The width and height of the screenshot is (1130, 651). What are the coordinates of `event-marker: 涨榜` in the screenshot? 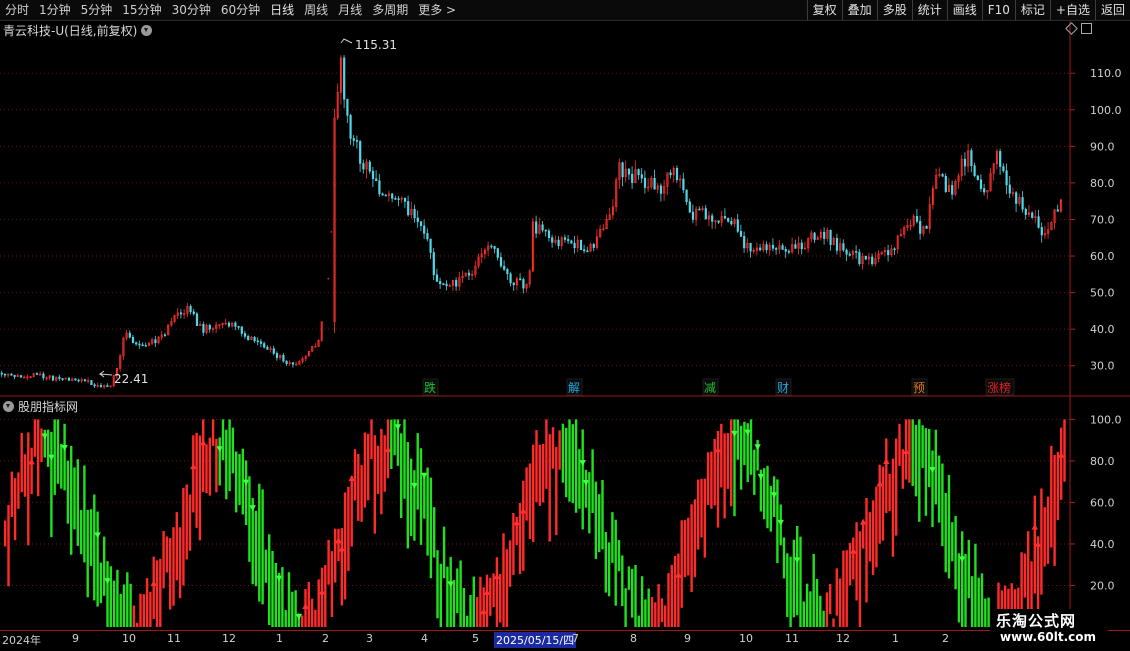 It's located at (1000, 387).